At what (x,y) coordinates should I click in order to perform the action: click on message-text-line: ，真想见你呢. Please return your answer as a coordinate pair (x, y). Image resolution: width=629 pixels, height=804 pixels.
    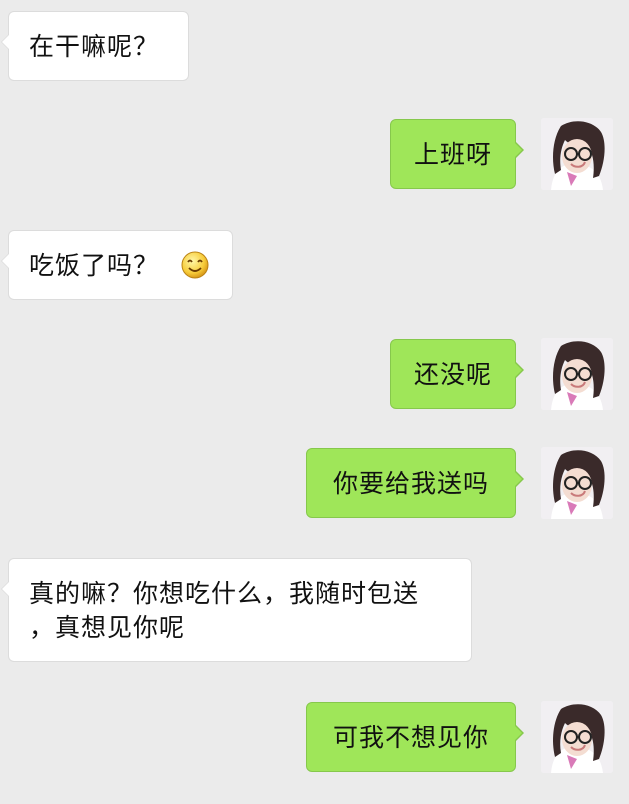
    Looking at the image, I should click on (107, 627).